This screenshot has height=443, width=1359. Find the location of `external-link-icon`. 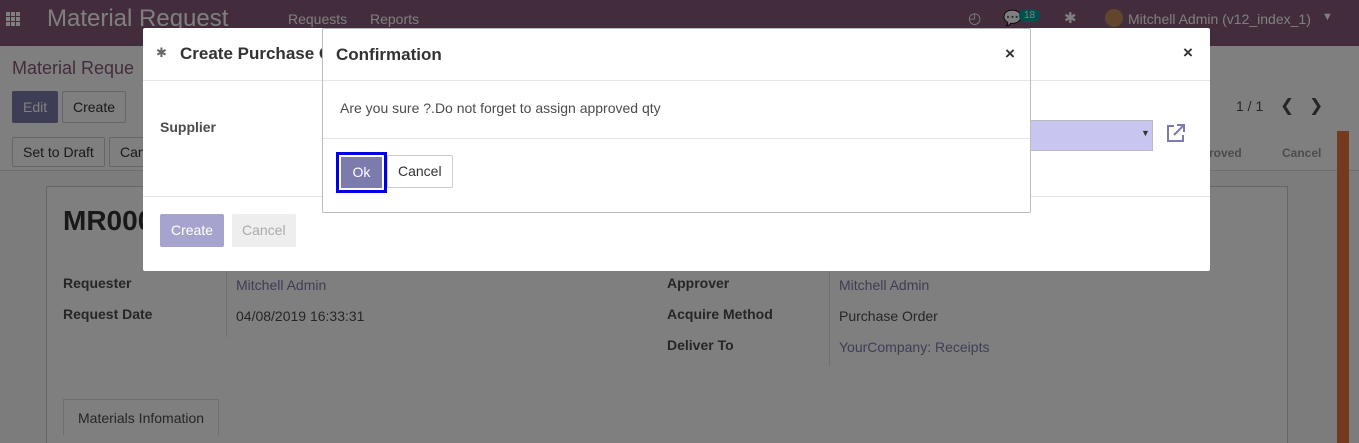

external-link-icon is located at coordinates (1176, 133).